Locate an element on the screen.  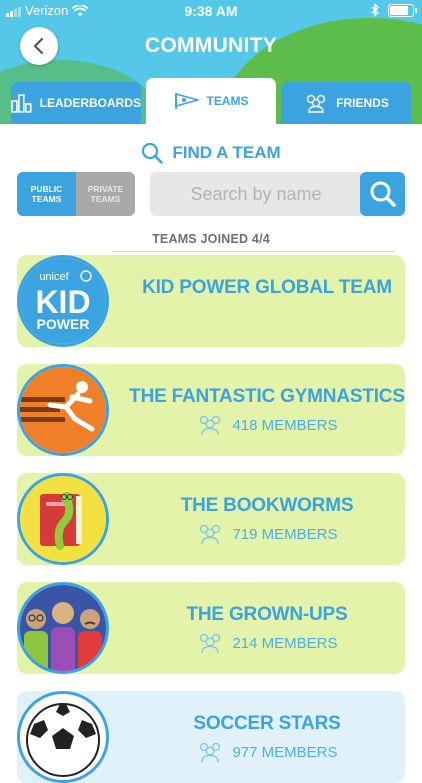
tab-label: FRIENDS is located at coordinates (362, 103).